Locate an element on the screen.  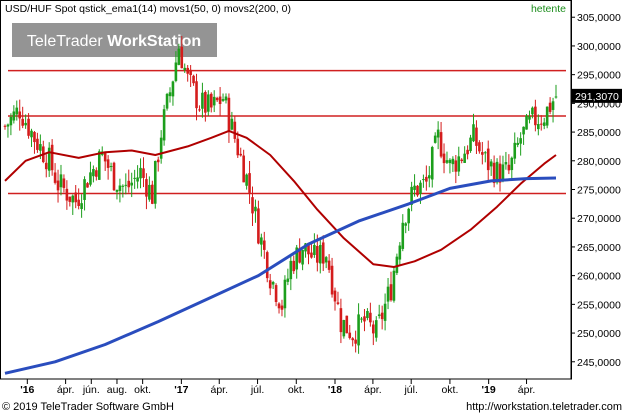
x-tick-label: okt. is located at coordinates (449, 390).